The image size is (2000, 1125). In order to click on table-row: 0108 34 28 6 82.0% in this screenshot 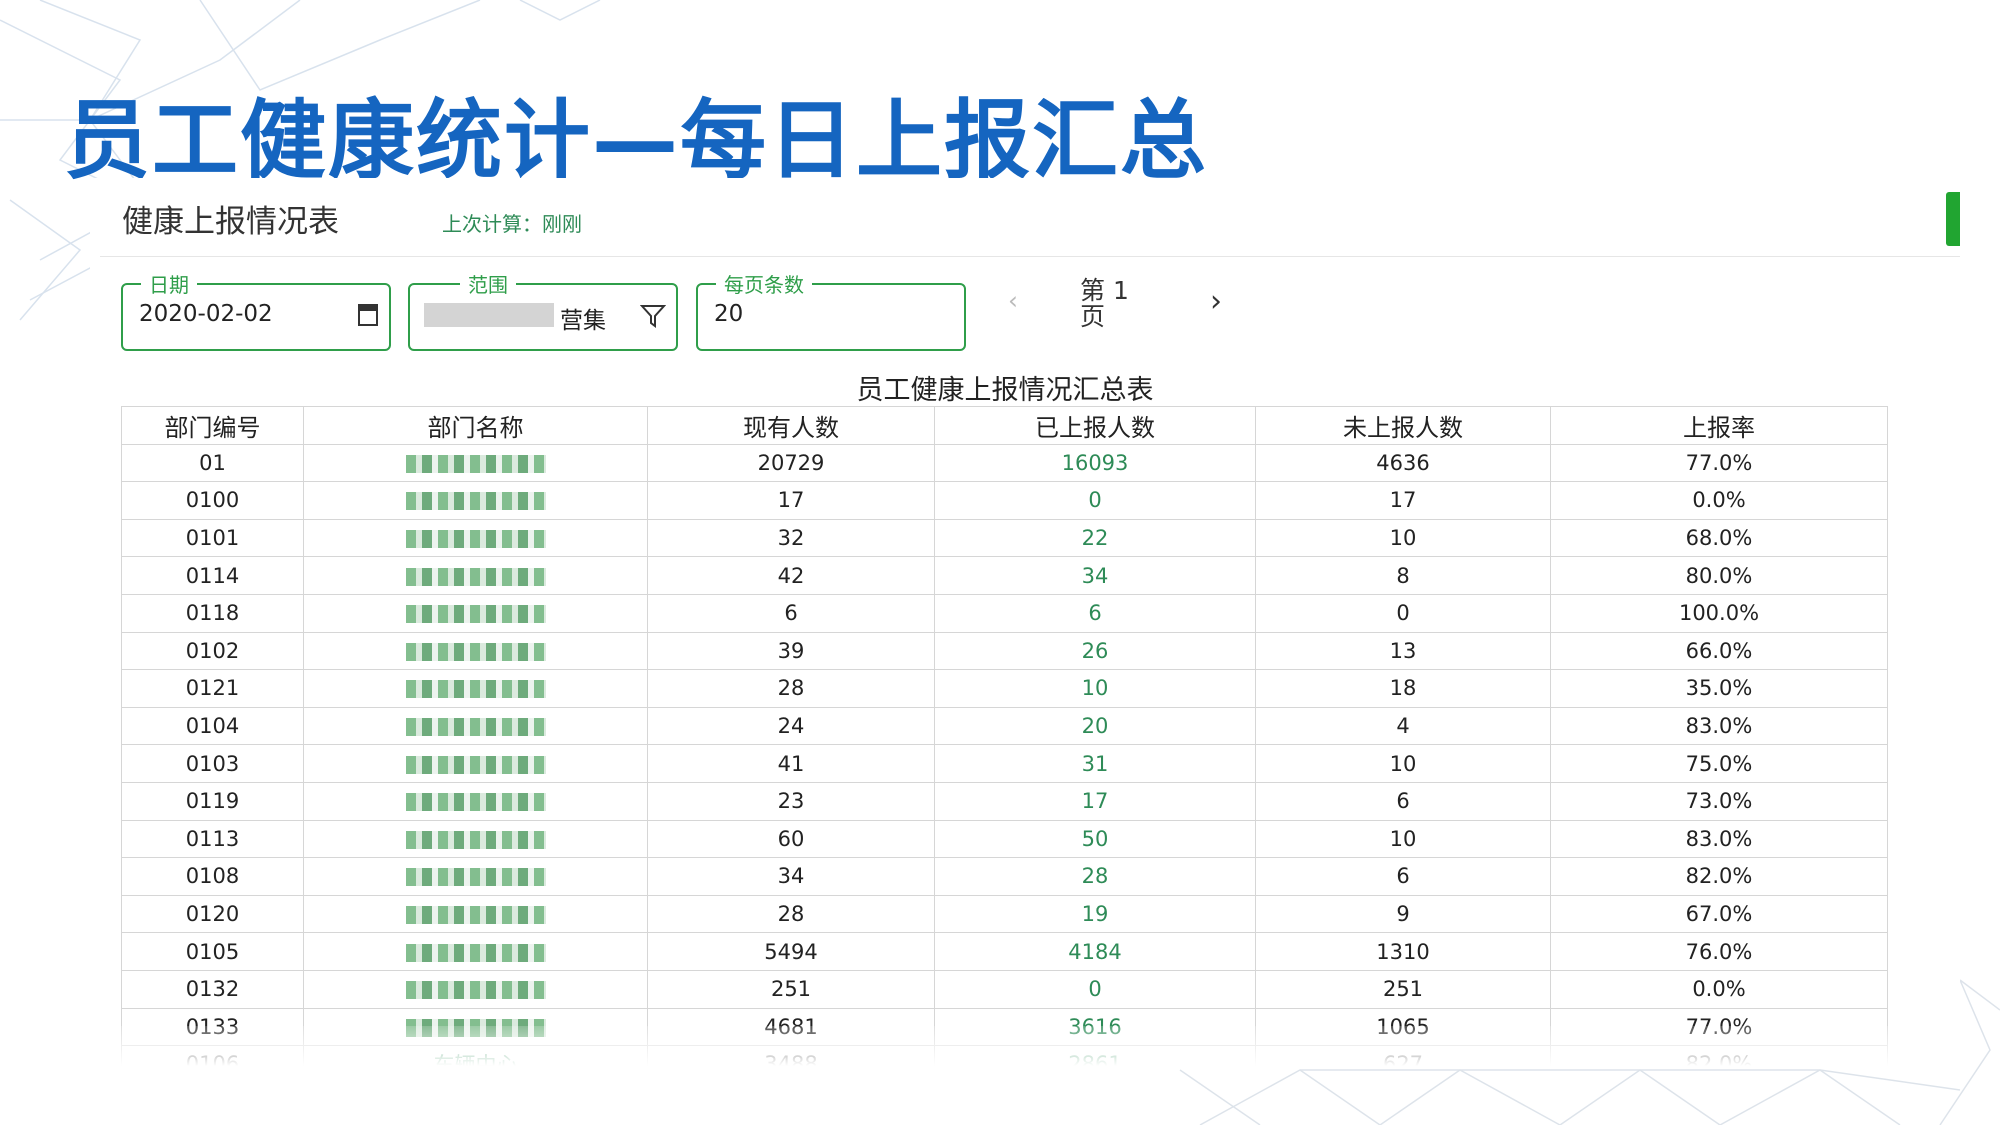, I will do `click(1004, 876)`.